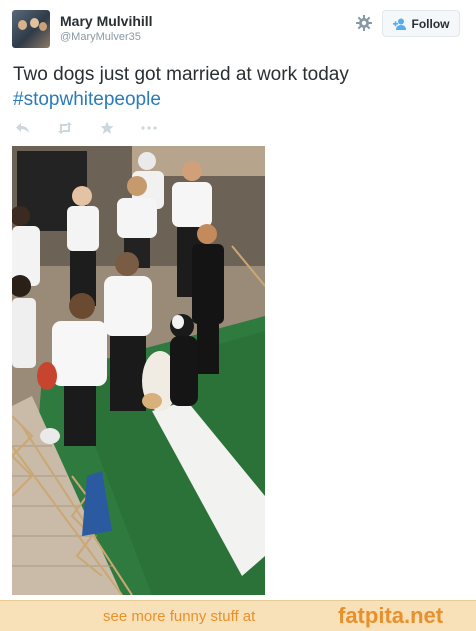  What do you see at coordinates (100, 37) in the screenshot?
I see `user-handle: @MaryMulver35` at bounding box center [100, 37].